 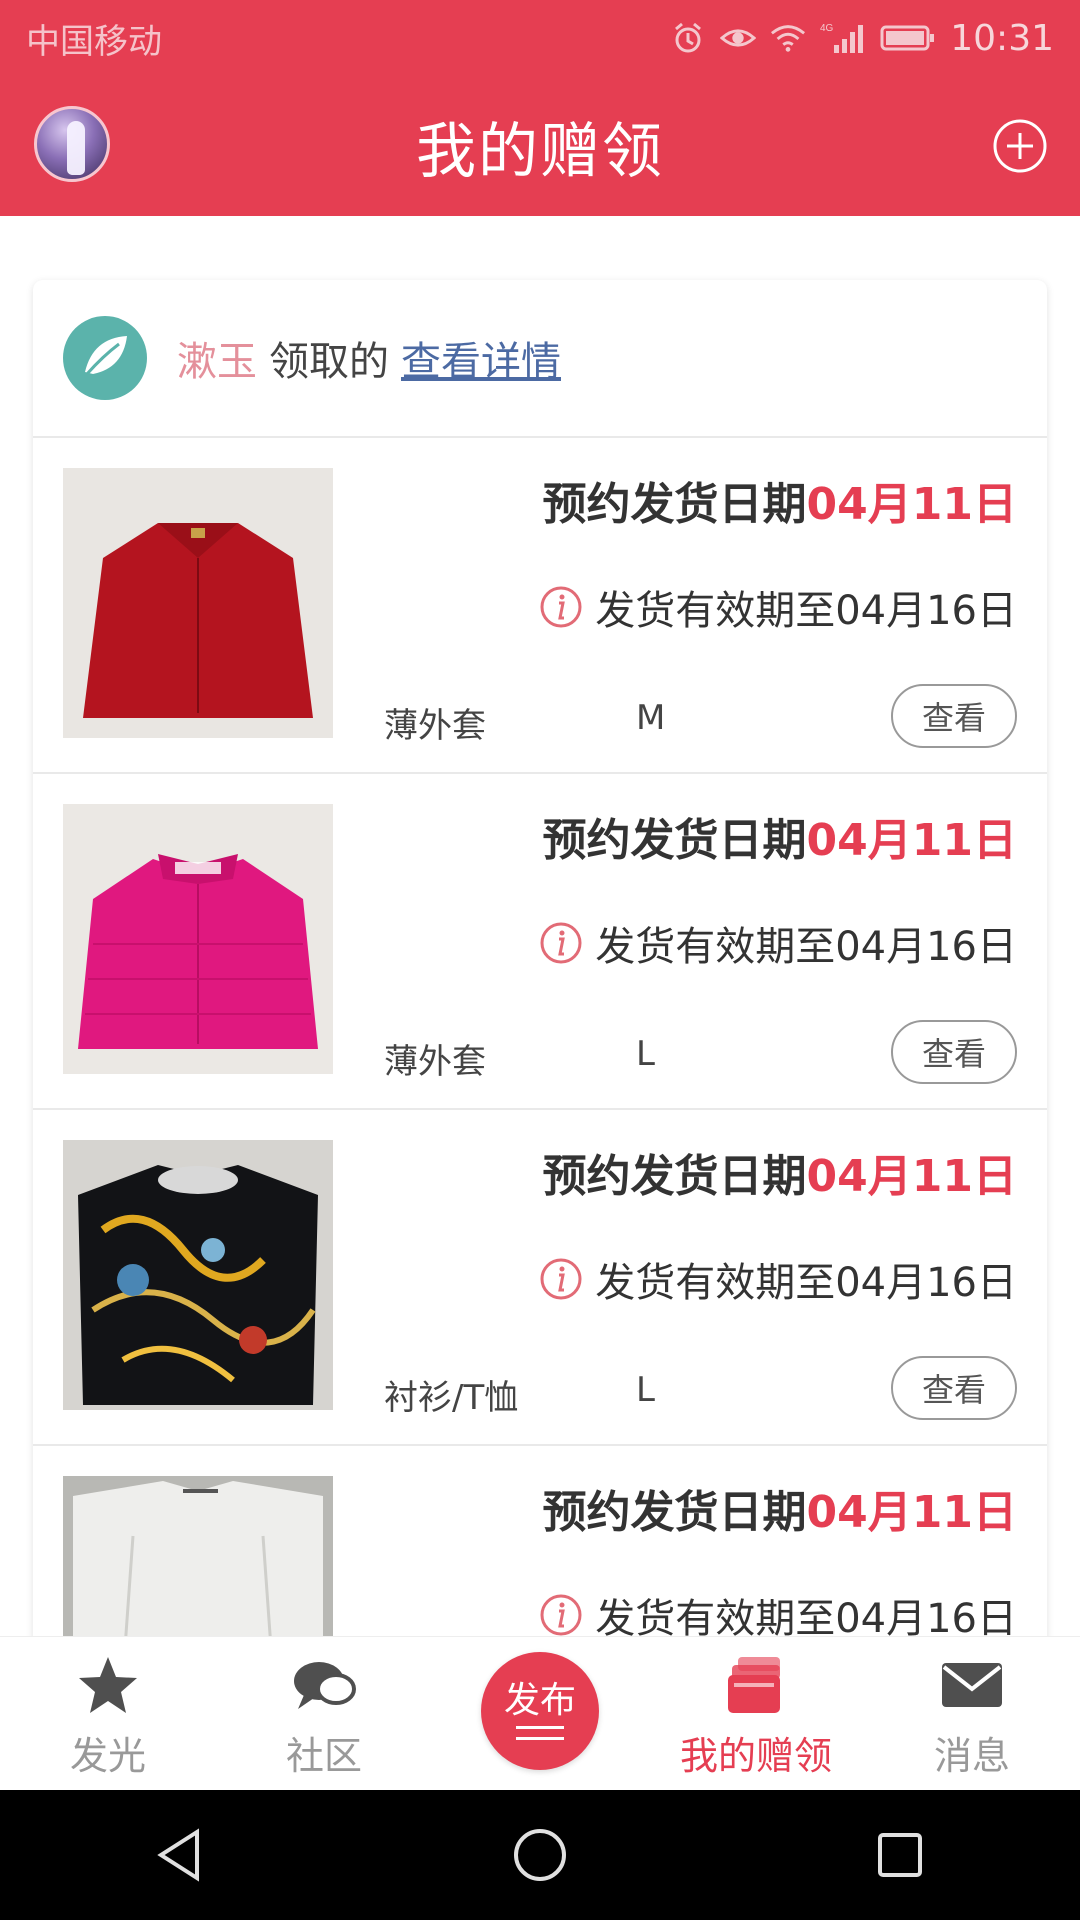 What do you see at coordinates (107, 1756) in the screenshot?
I see `nav-label: 发光` at bounding box center [107, 1756].